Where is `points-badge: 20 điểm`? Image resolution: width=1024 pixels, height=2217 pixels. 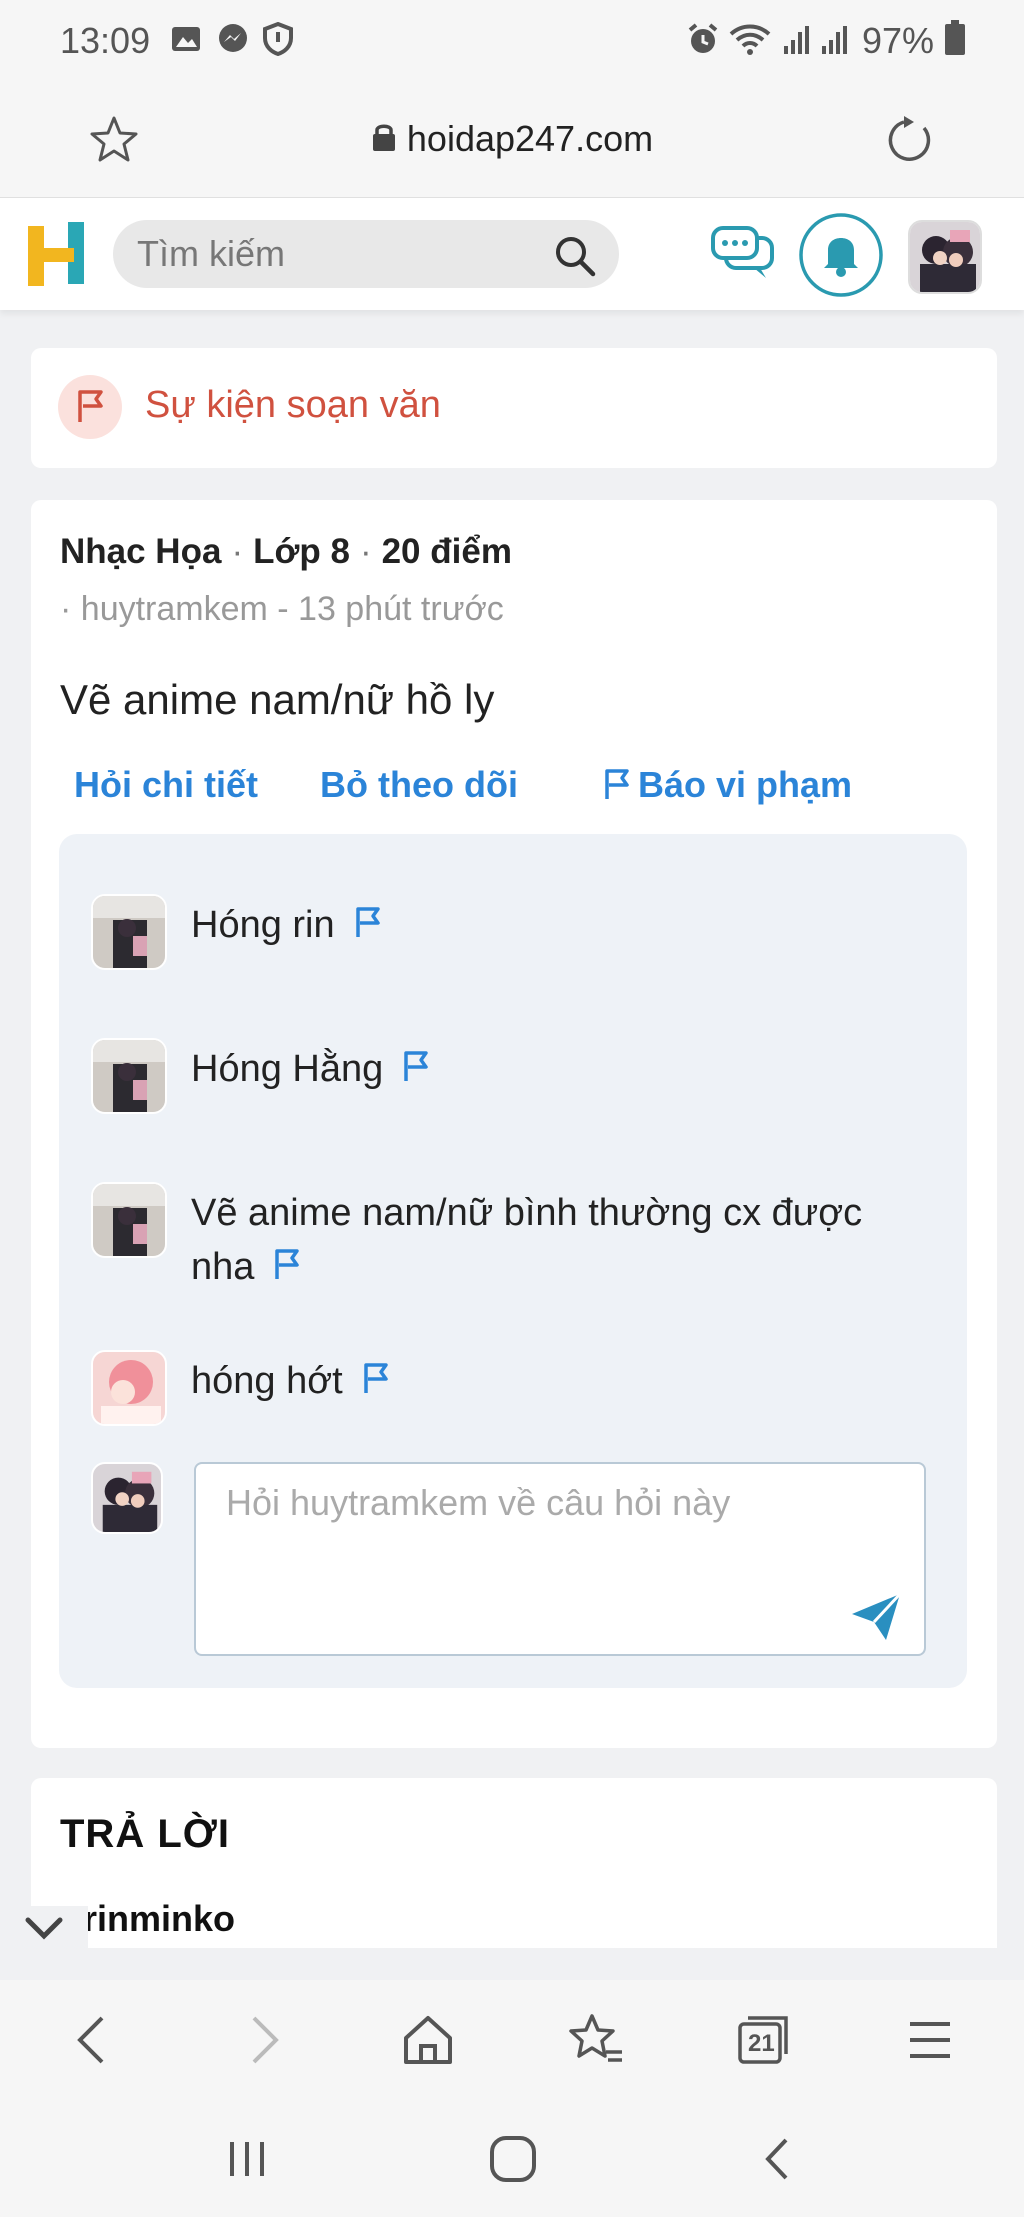
points-badge: 20 điểm is located at coordinates (446, 551).